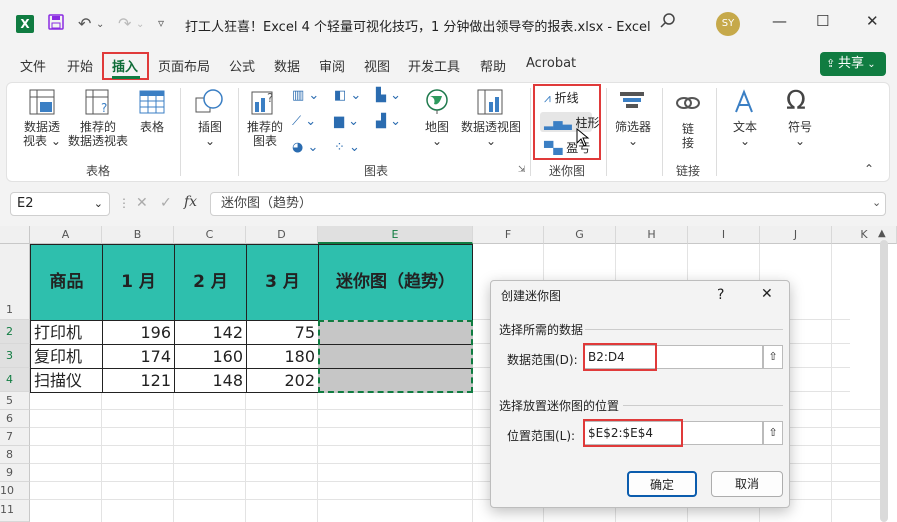  What do you see at coordinates (140, 24) in the screenshot?
I see `redo-dropdown-icon: ⌄` at bounding box center [140, 24].